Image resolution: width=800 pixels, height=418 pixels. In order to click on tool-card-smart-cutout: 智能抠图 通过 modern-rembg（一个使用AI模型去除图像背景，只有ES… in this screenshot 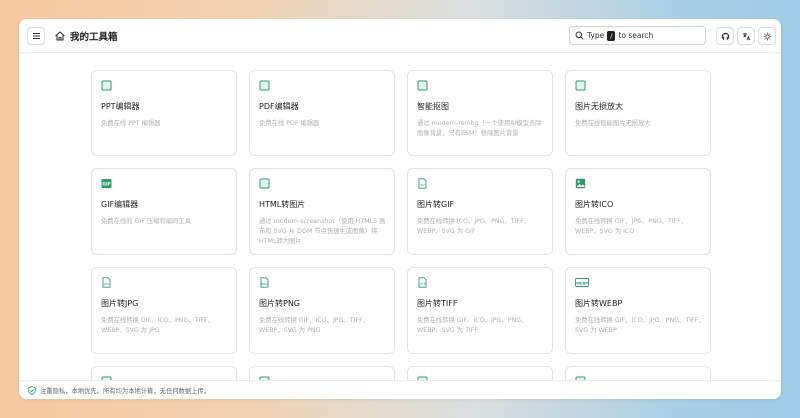, I will do `click(480, 113)`.